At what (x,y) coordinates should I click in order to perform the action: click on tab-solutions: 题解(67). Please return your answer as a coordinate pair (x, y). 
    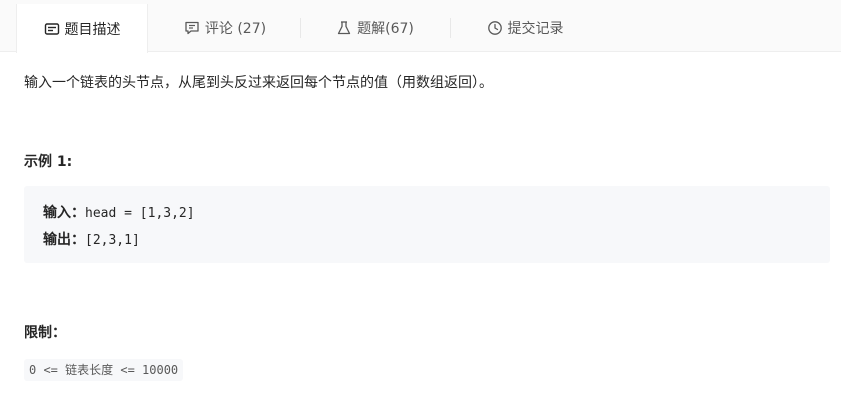
    Looking at the image, I should click on (375, 28).